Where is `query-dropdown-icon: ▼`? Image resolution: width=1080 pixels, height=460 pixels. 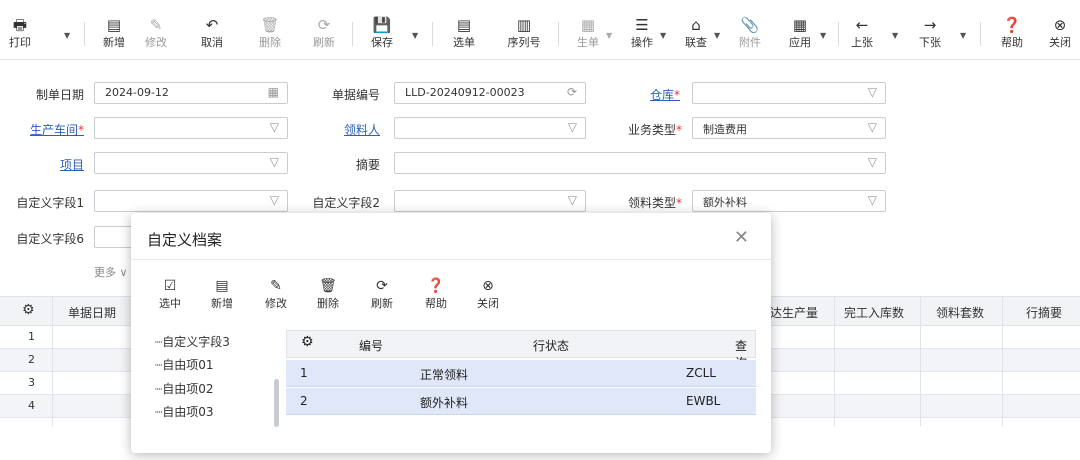 query-dropdown-icon: ▼ is located at coordinates (717, 35).